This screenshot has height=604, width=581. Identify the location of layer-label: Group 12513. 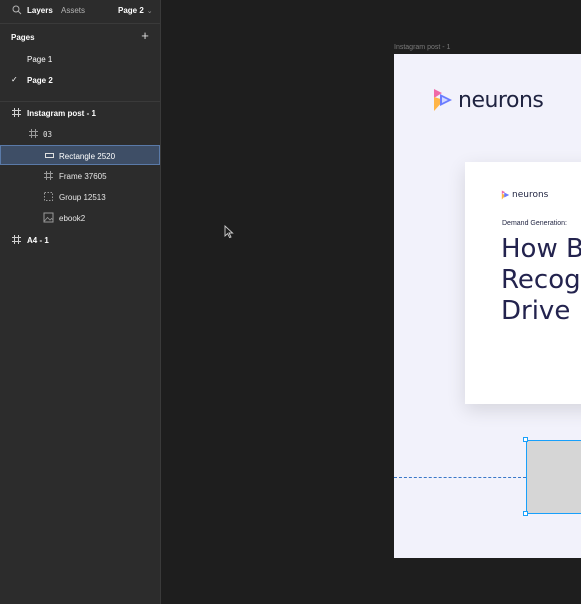
(82, 197).